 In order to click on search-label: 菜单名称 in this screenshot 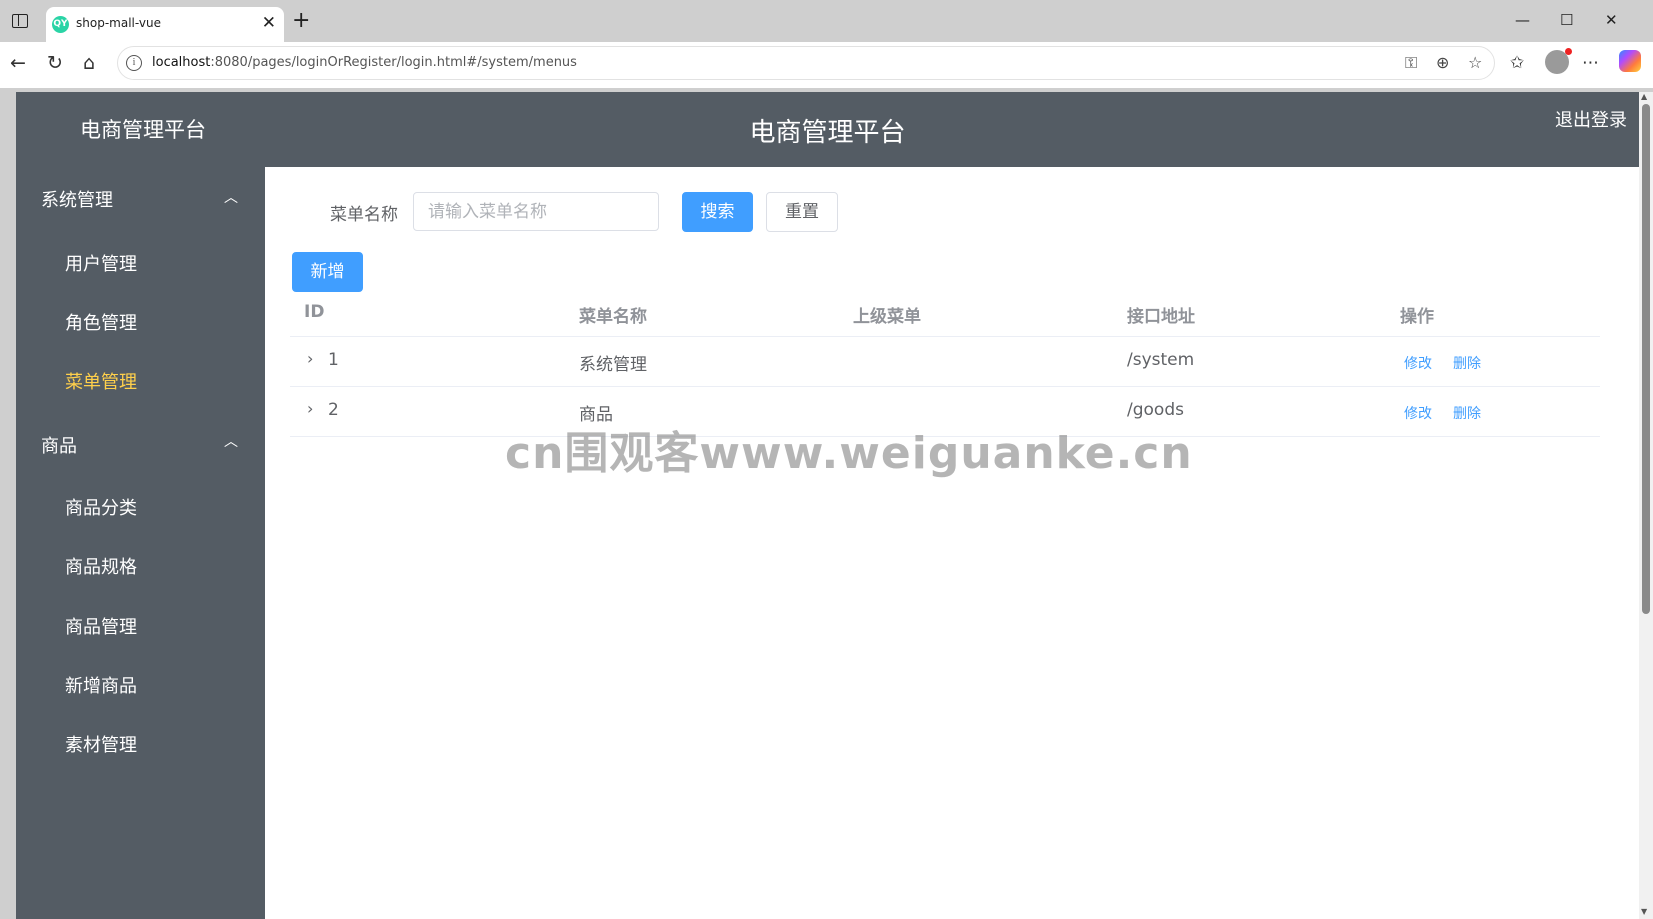, I will do `click(364, 215)`.